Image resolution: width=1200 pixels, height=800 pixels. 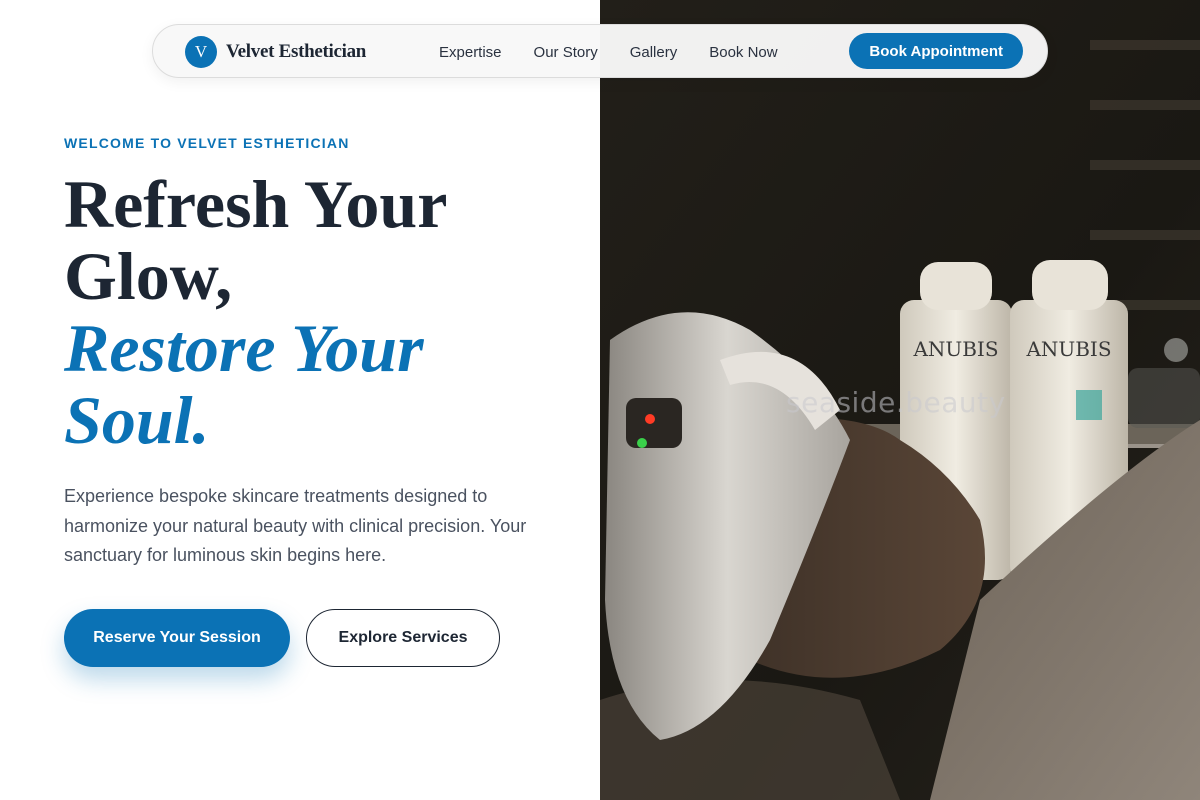 I want to click on brand-monogram-icon: V, so click(x=201, y=52).